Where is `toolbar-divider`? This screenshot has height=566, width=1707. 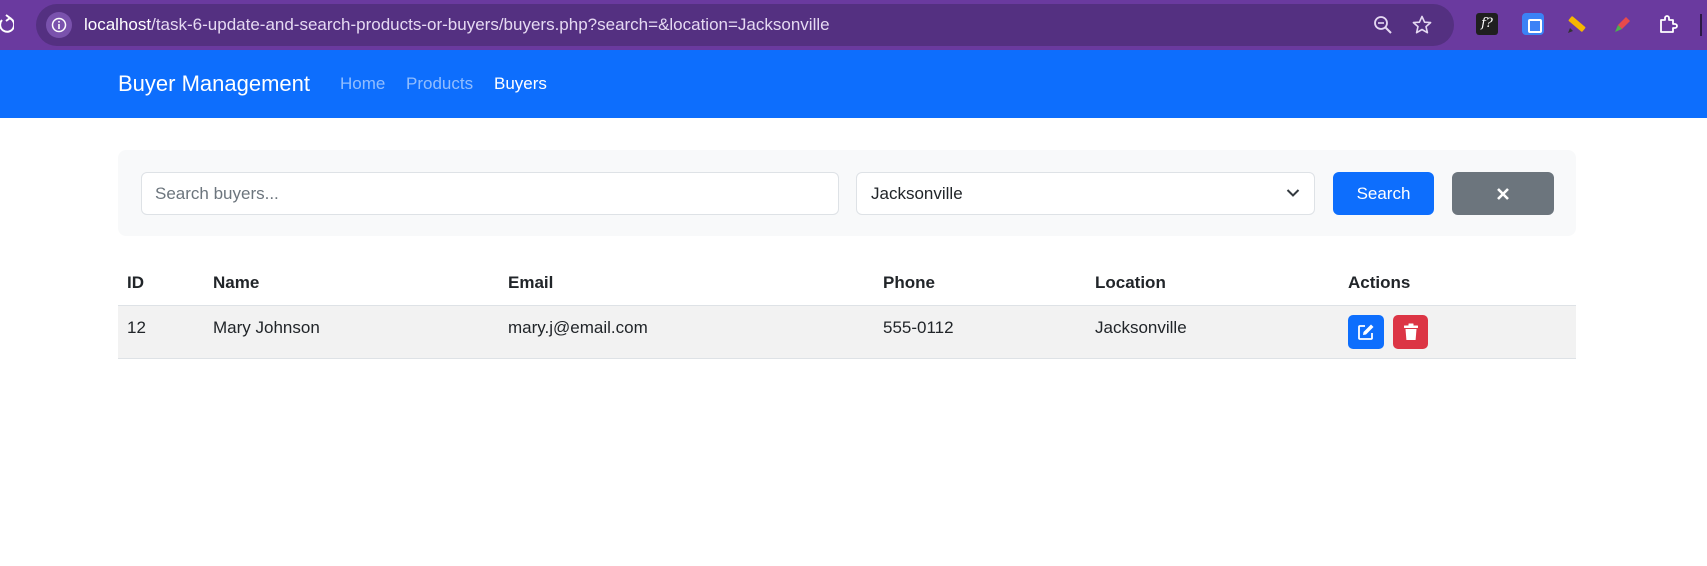 toolbar-divider is located at coordinates (1701, 25).